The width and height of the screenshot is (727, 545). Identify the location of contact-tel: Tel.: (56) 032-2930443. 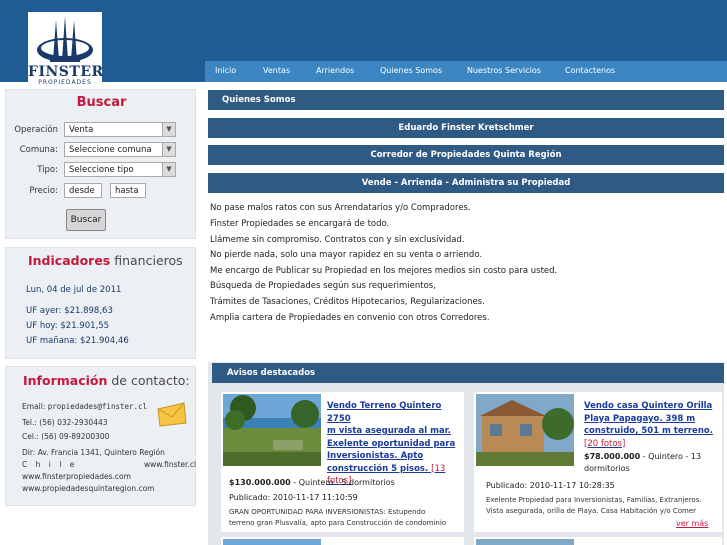
(65, 422).